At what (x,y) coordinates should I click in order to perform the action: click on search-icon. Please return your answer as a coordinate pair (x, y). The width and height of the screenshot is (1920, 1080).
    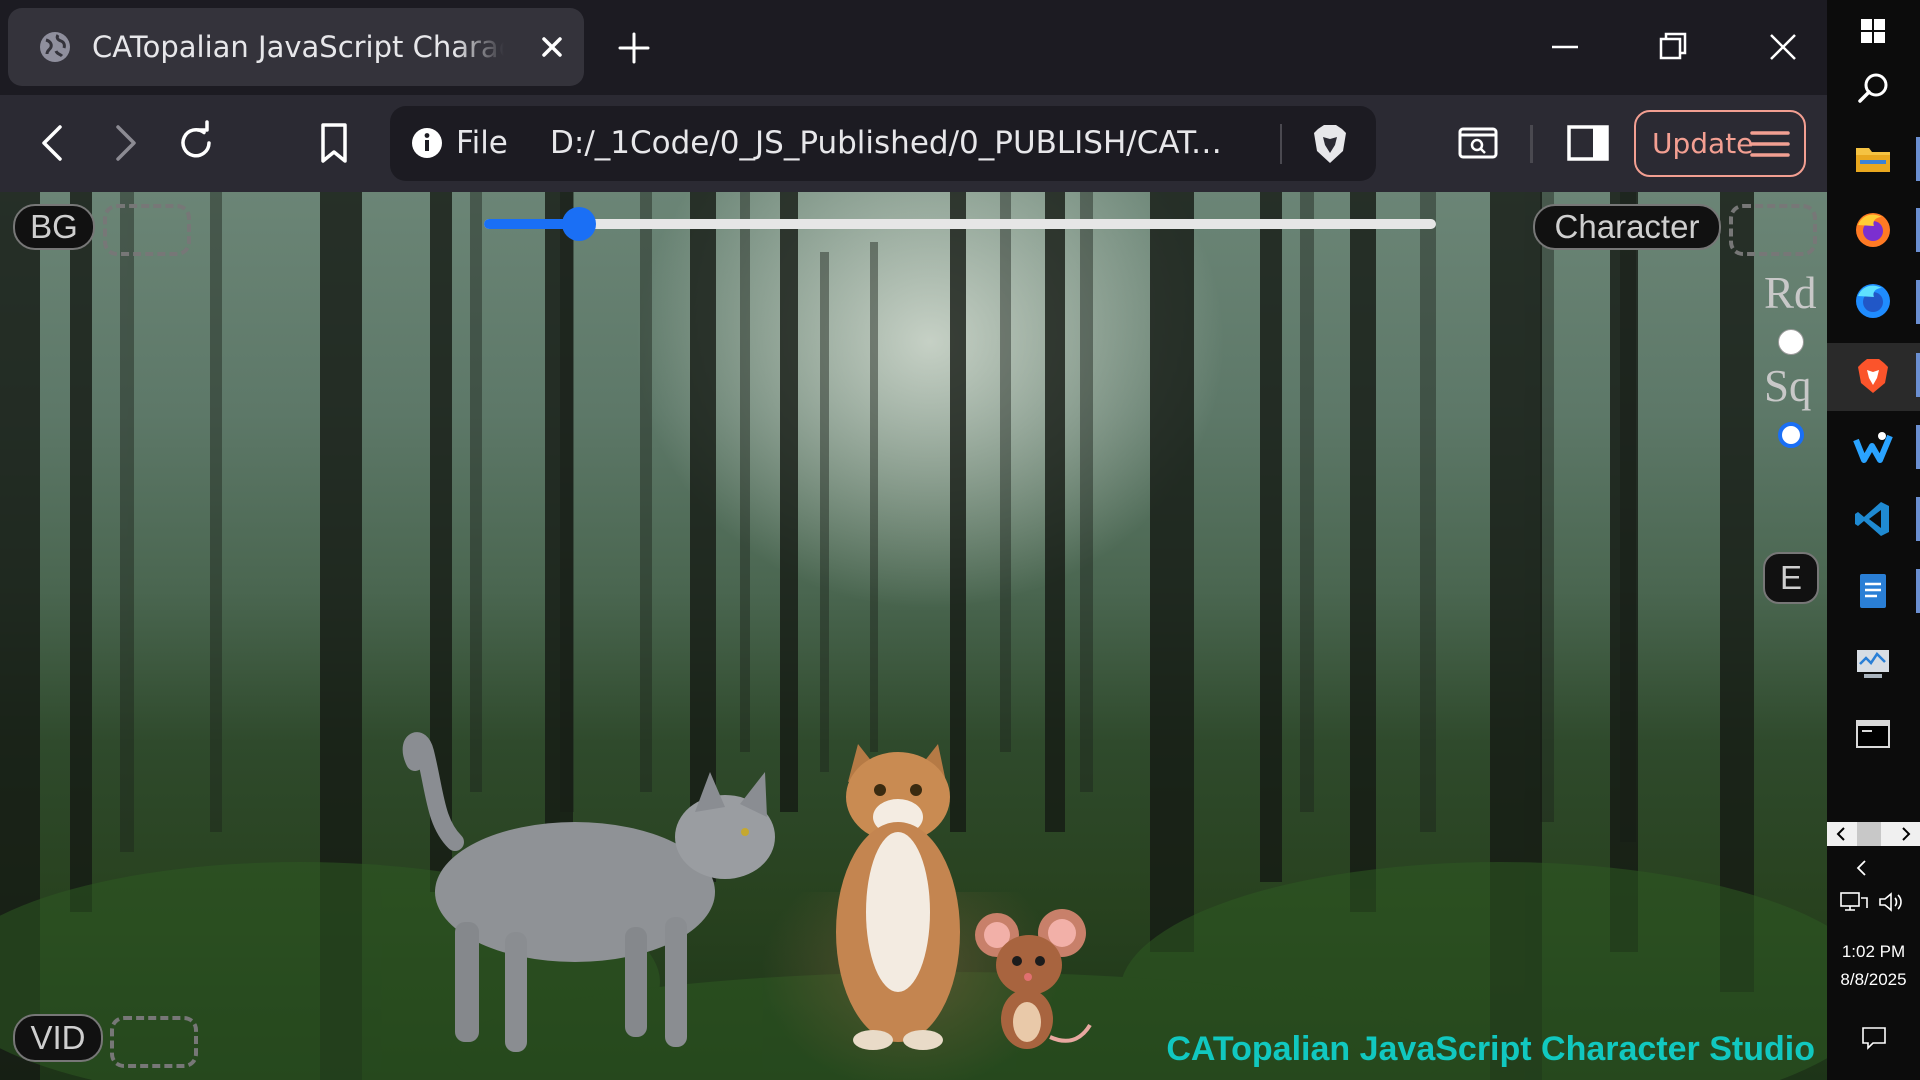
    Looking at the image, I should click on (1873, 89).